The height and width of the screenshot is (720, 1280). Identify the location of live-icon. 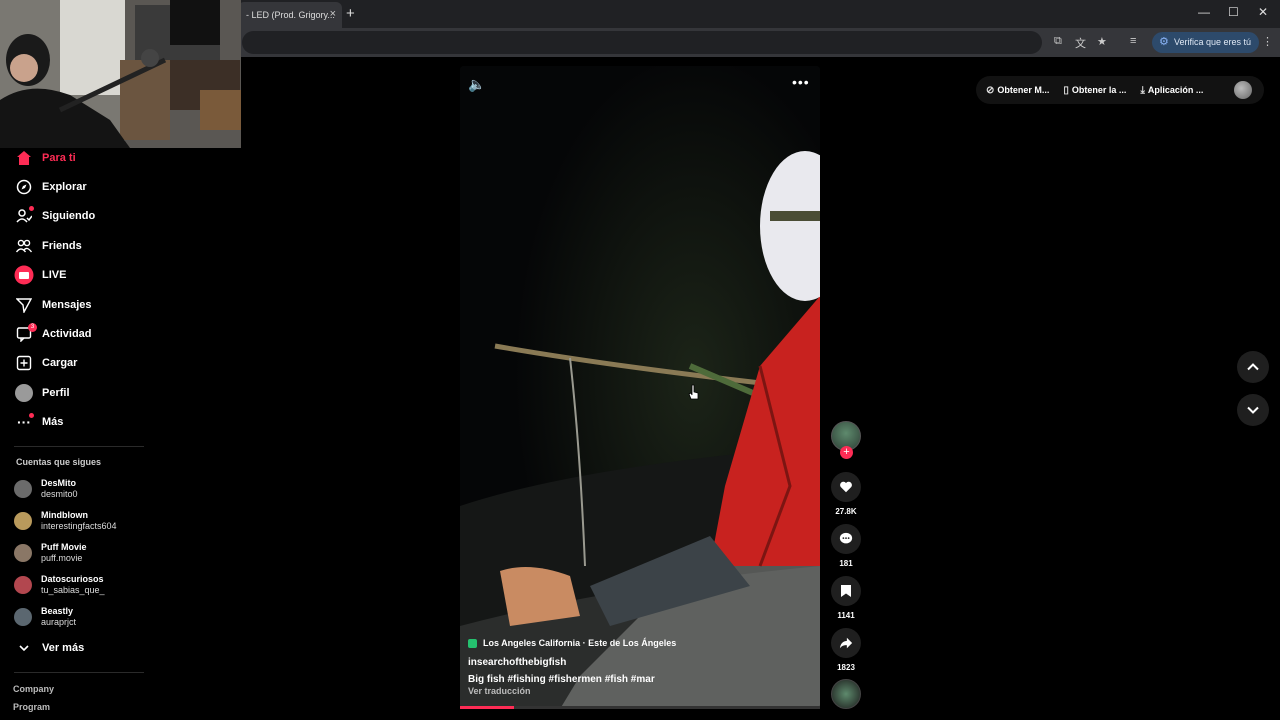
(24, 275).